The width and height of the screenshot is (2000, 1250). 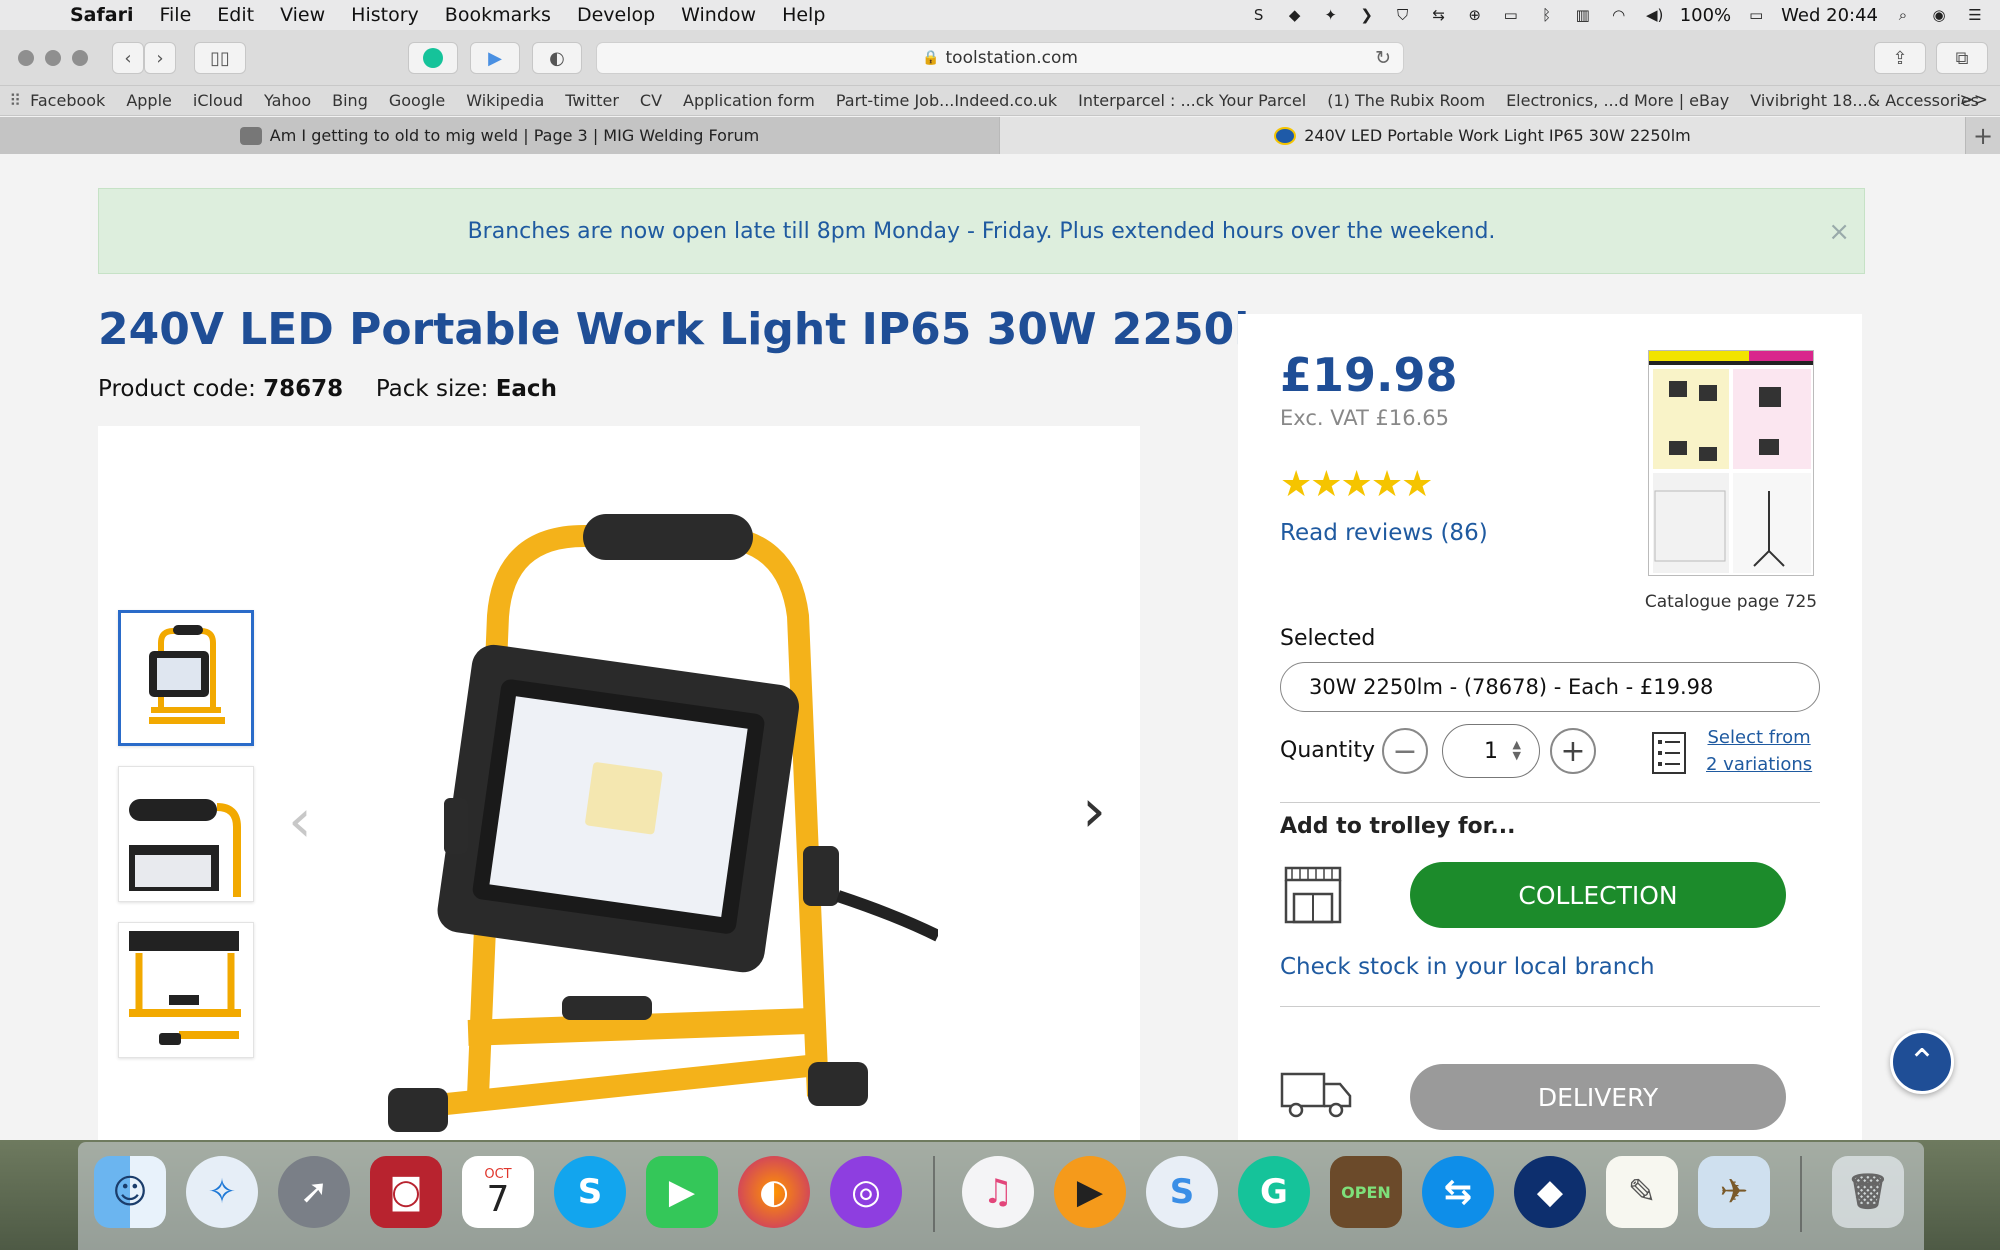 I want to click on spotlight-search-icon: ⌕, so click(x=1903, y=15).